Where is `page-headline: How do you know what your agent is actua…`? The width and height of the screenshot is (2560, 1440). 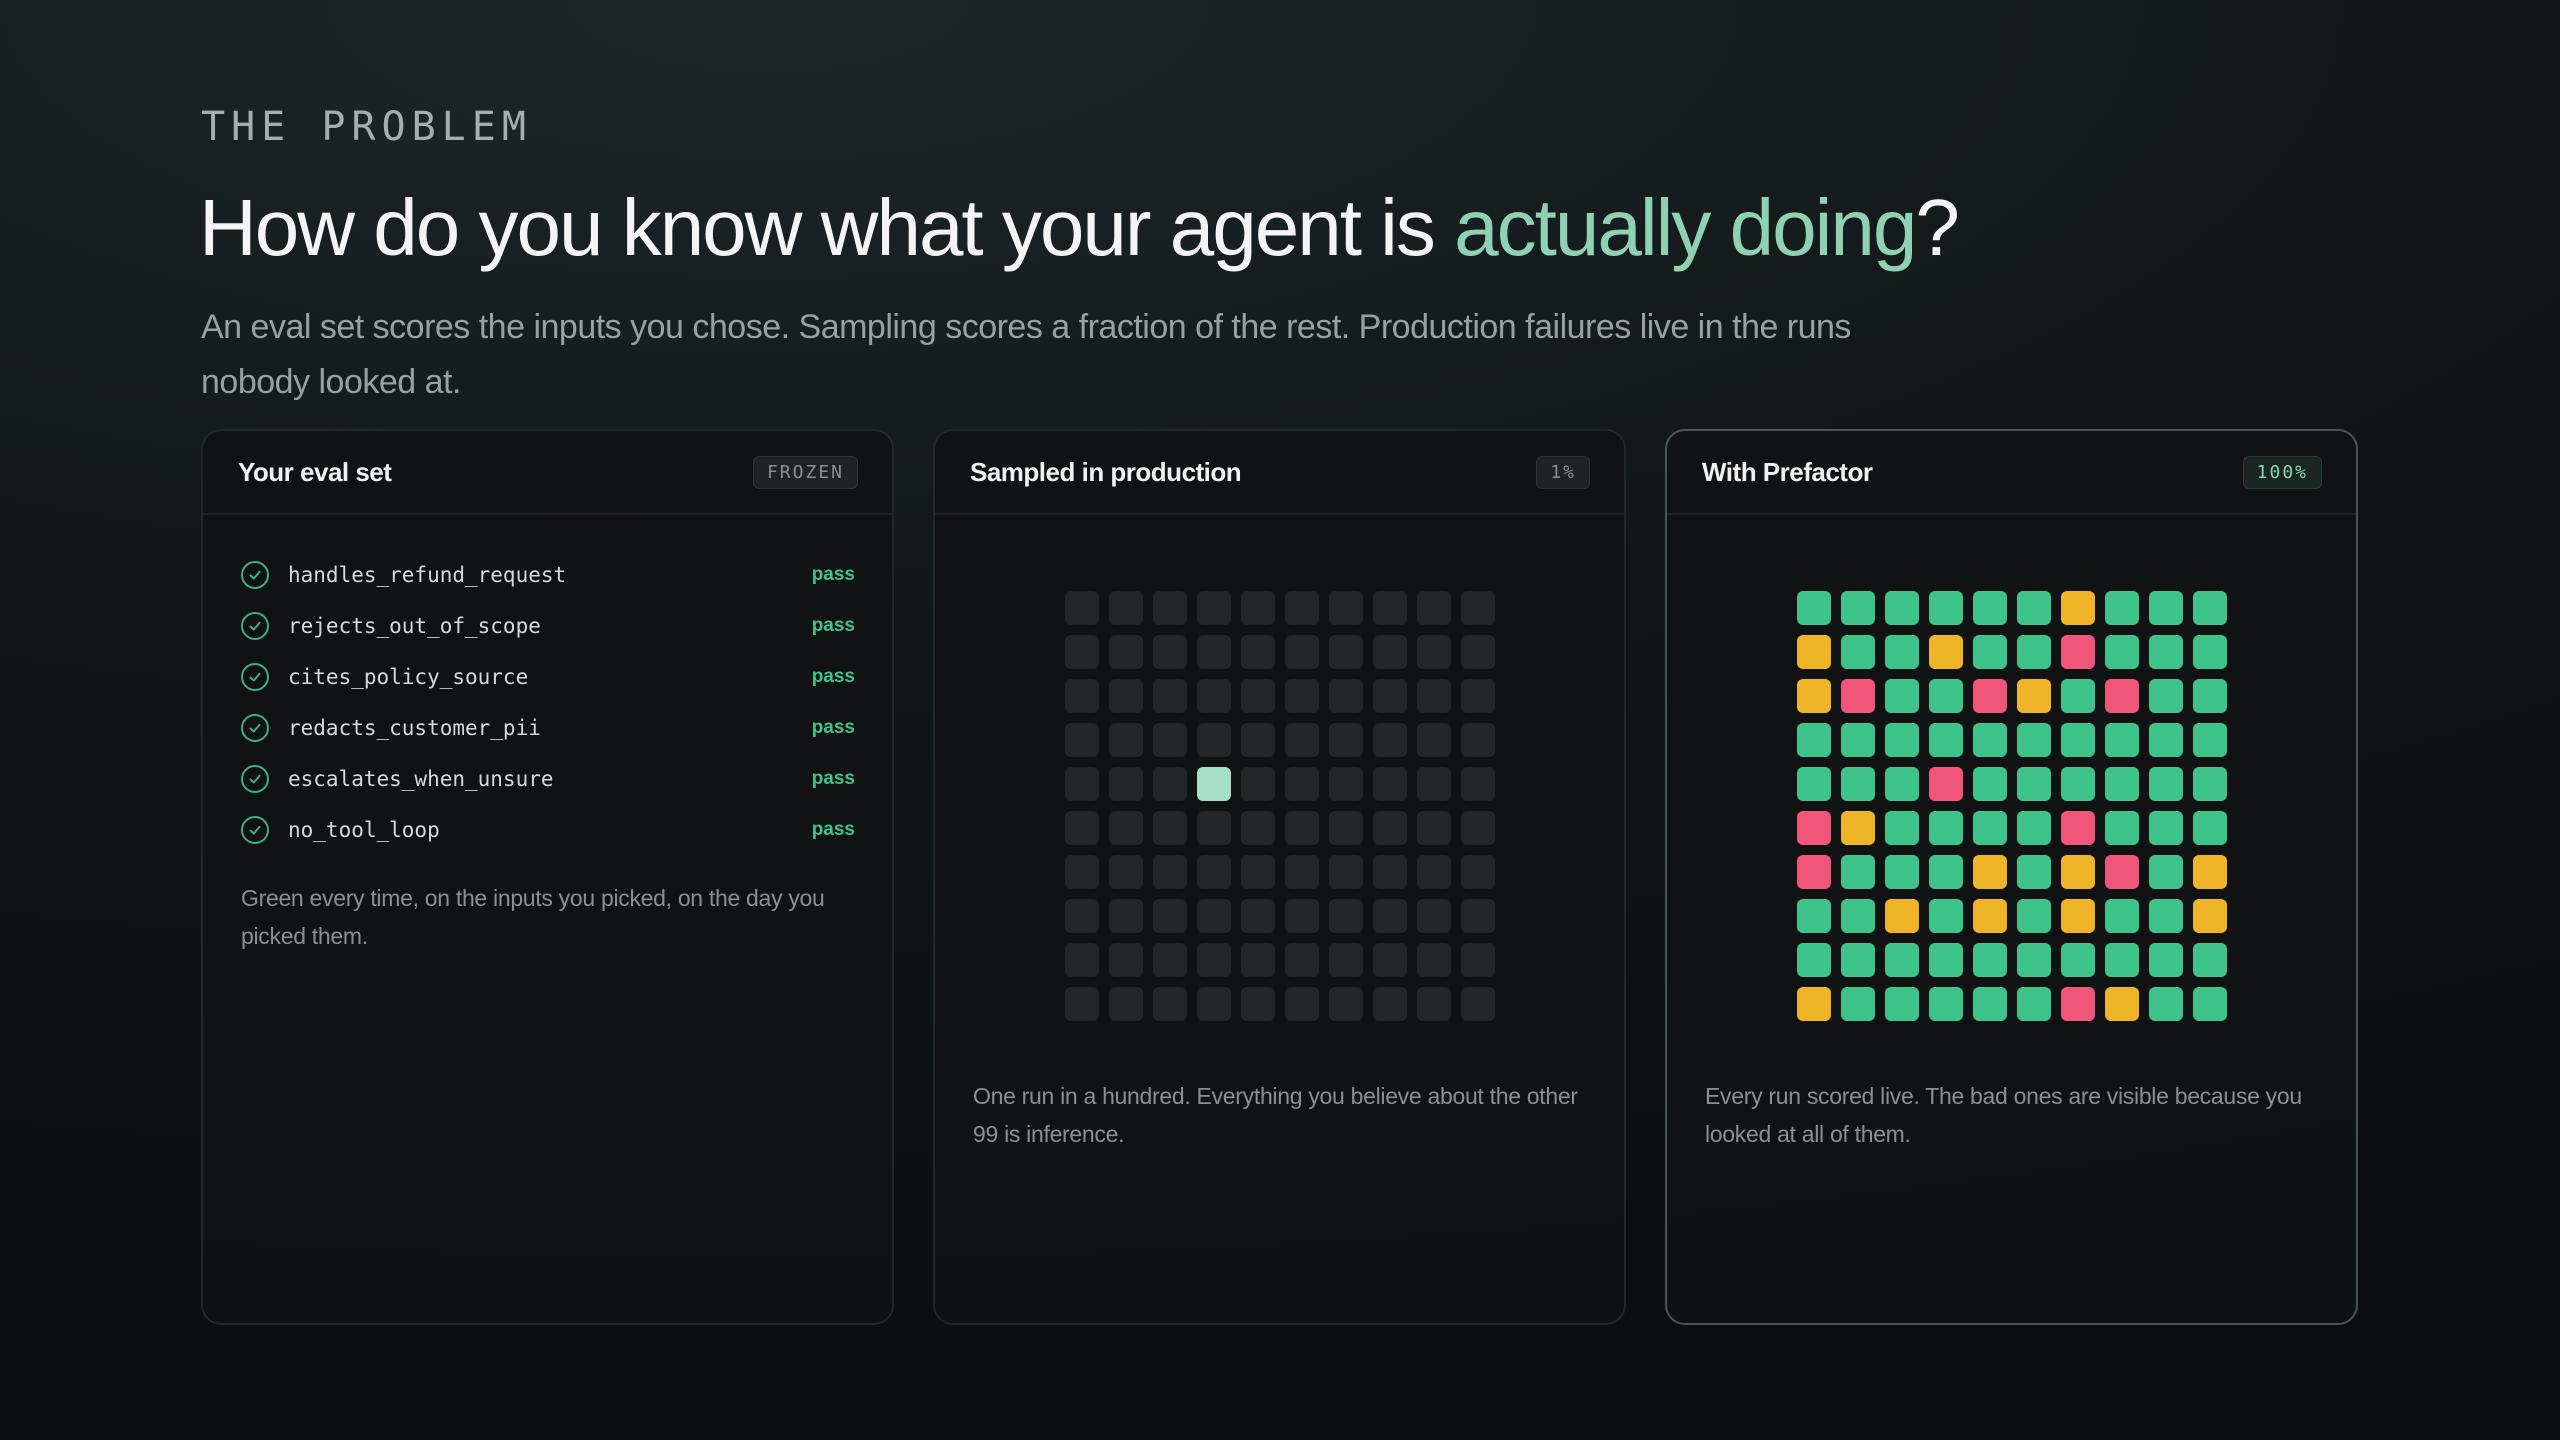
page-headline: How do you know what your agent is actua… is located at coordinates (1079, 228).